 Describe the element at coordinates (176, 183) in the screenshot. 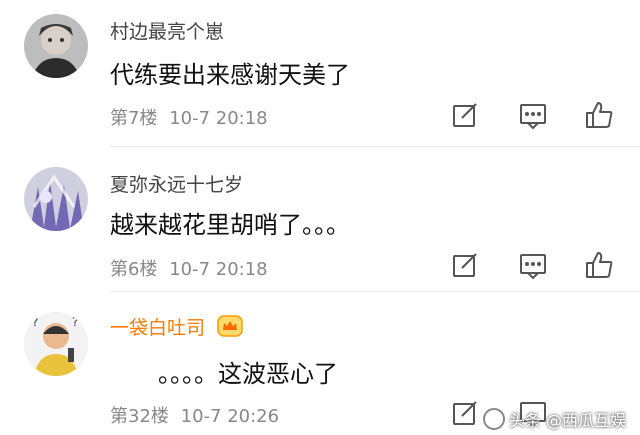

I see `username: 夏弥永远十七岁` at that location.